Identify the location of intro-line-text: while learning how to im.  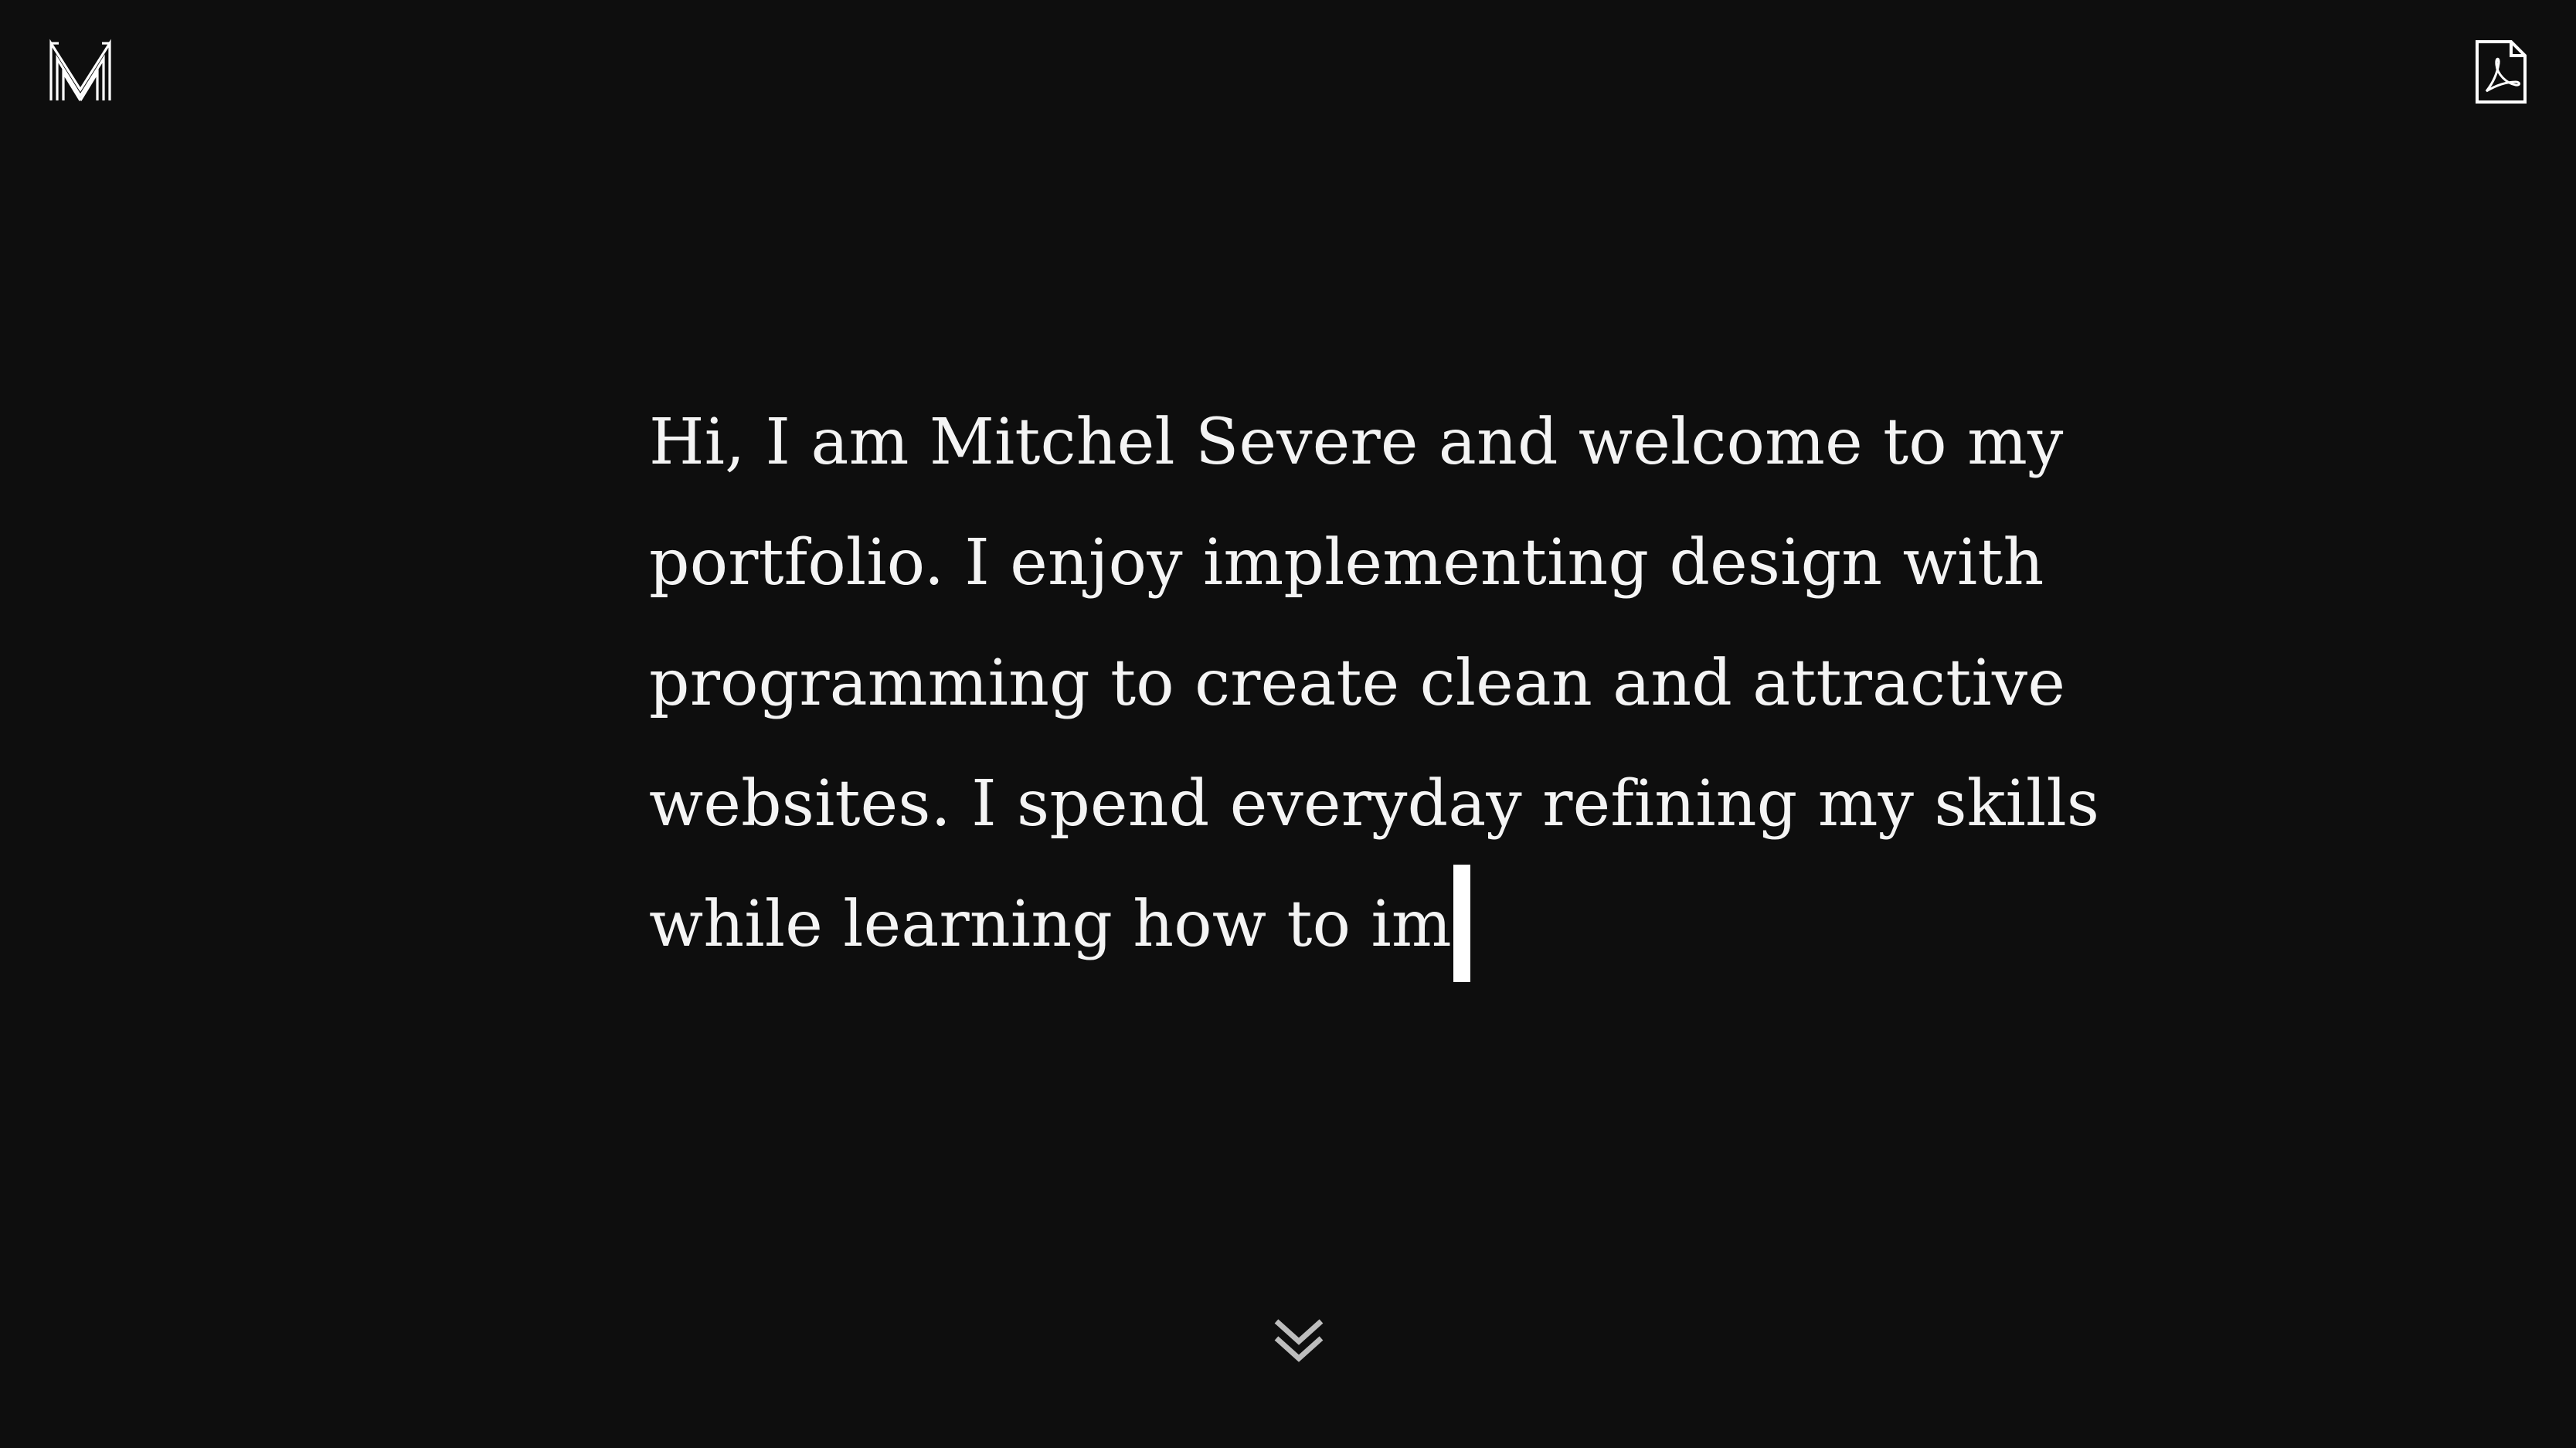
(1050, 925).